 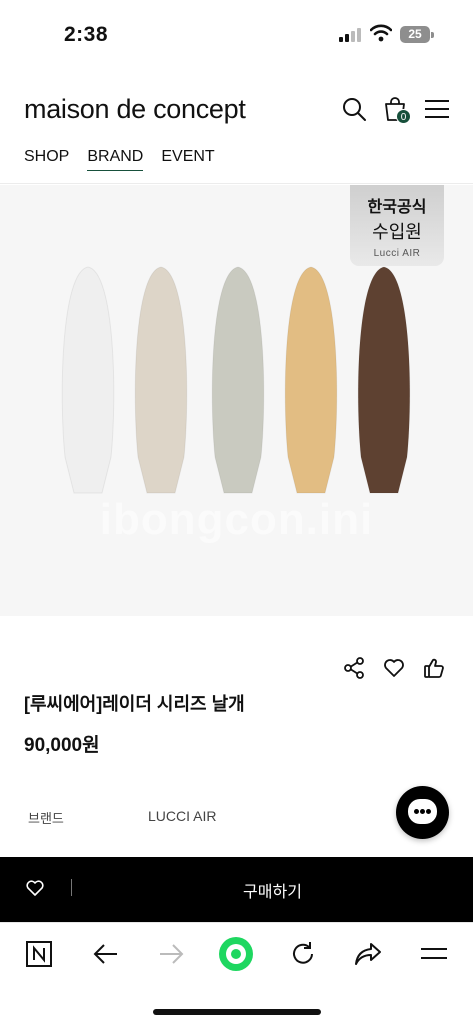 What do you see at coordinates (171, 954) in the screenshot?
I see `forward-arrow-icon` at bounding box center [171, 954].